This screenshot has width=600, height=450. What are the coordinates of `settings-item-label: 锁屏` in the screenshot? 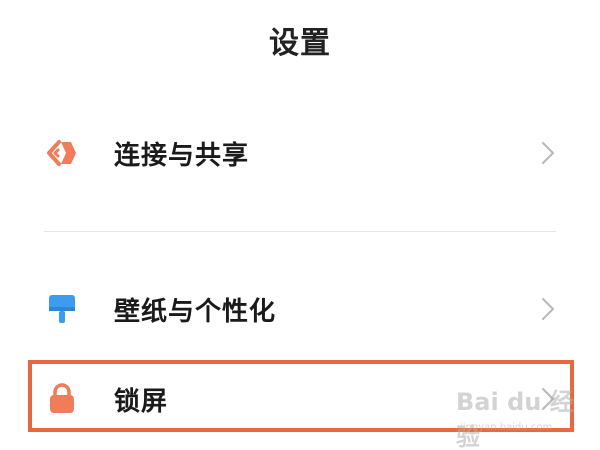 It's located at (141, 401).